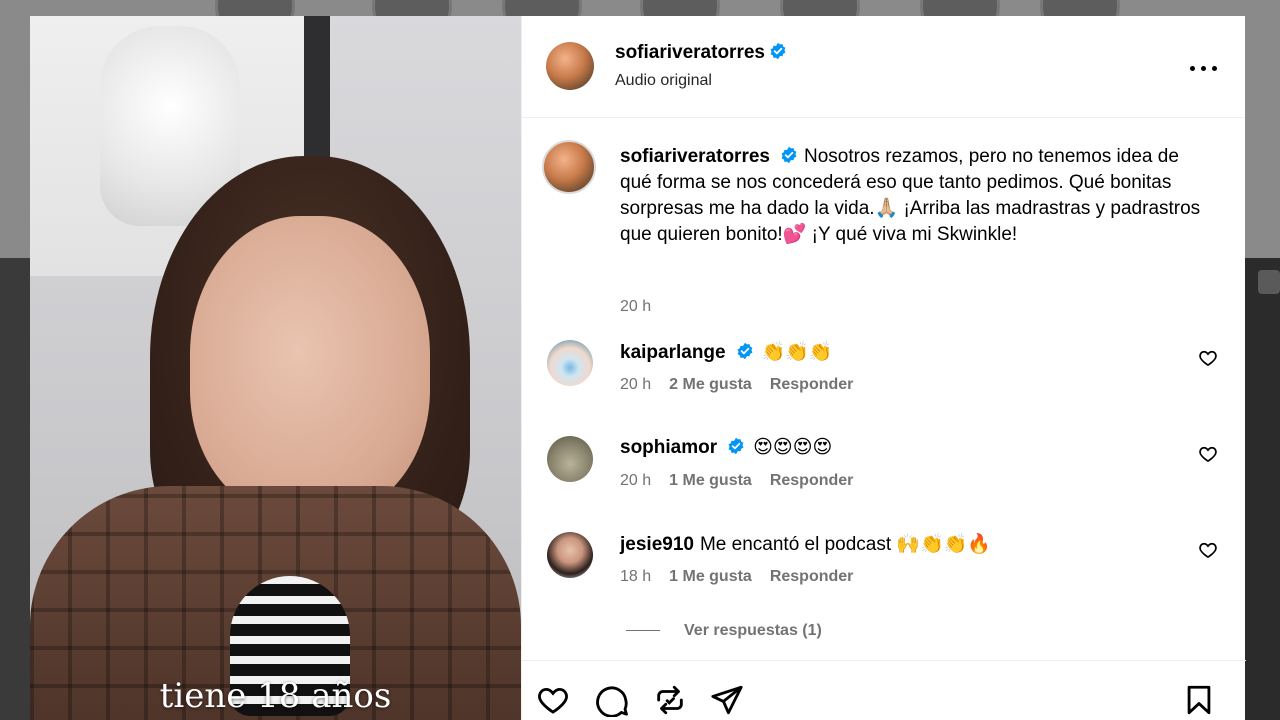 This screenshot has width=1280, height=720. Describe the element at coordinates (1192, 68) in the screenshot. I see `more-icon` at that location.